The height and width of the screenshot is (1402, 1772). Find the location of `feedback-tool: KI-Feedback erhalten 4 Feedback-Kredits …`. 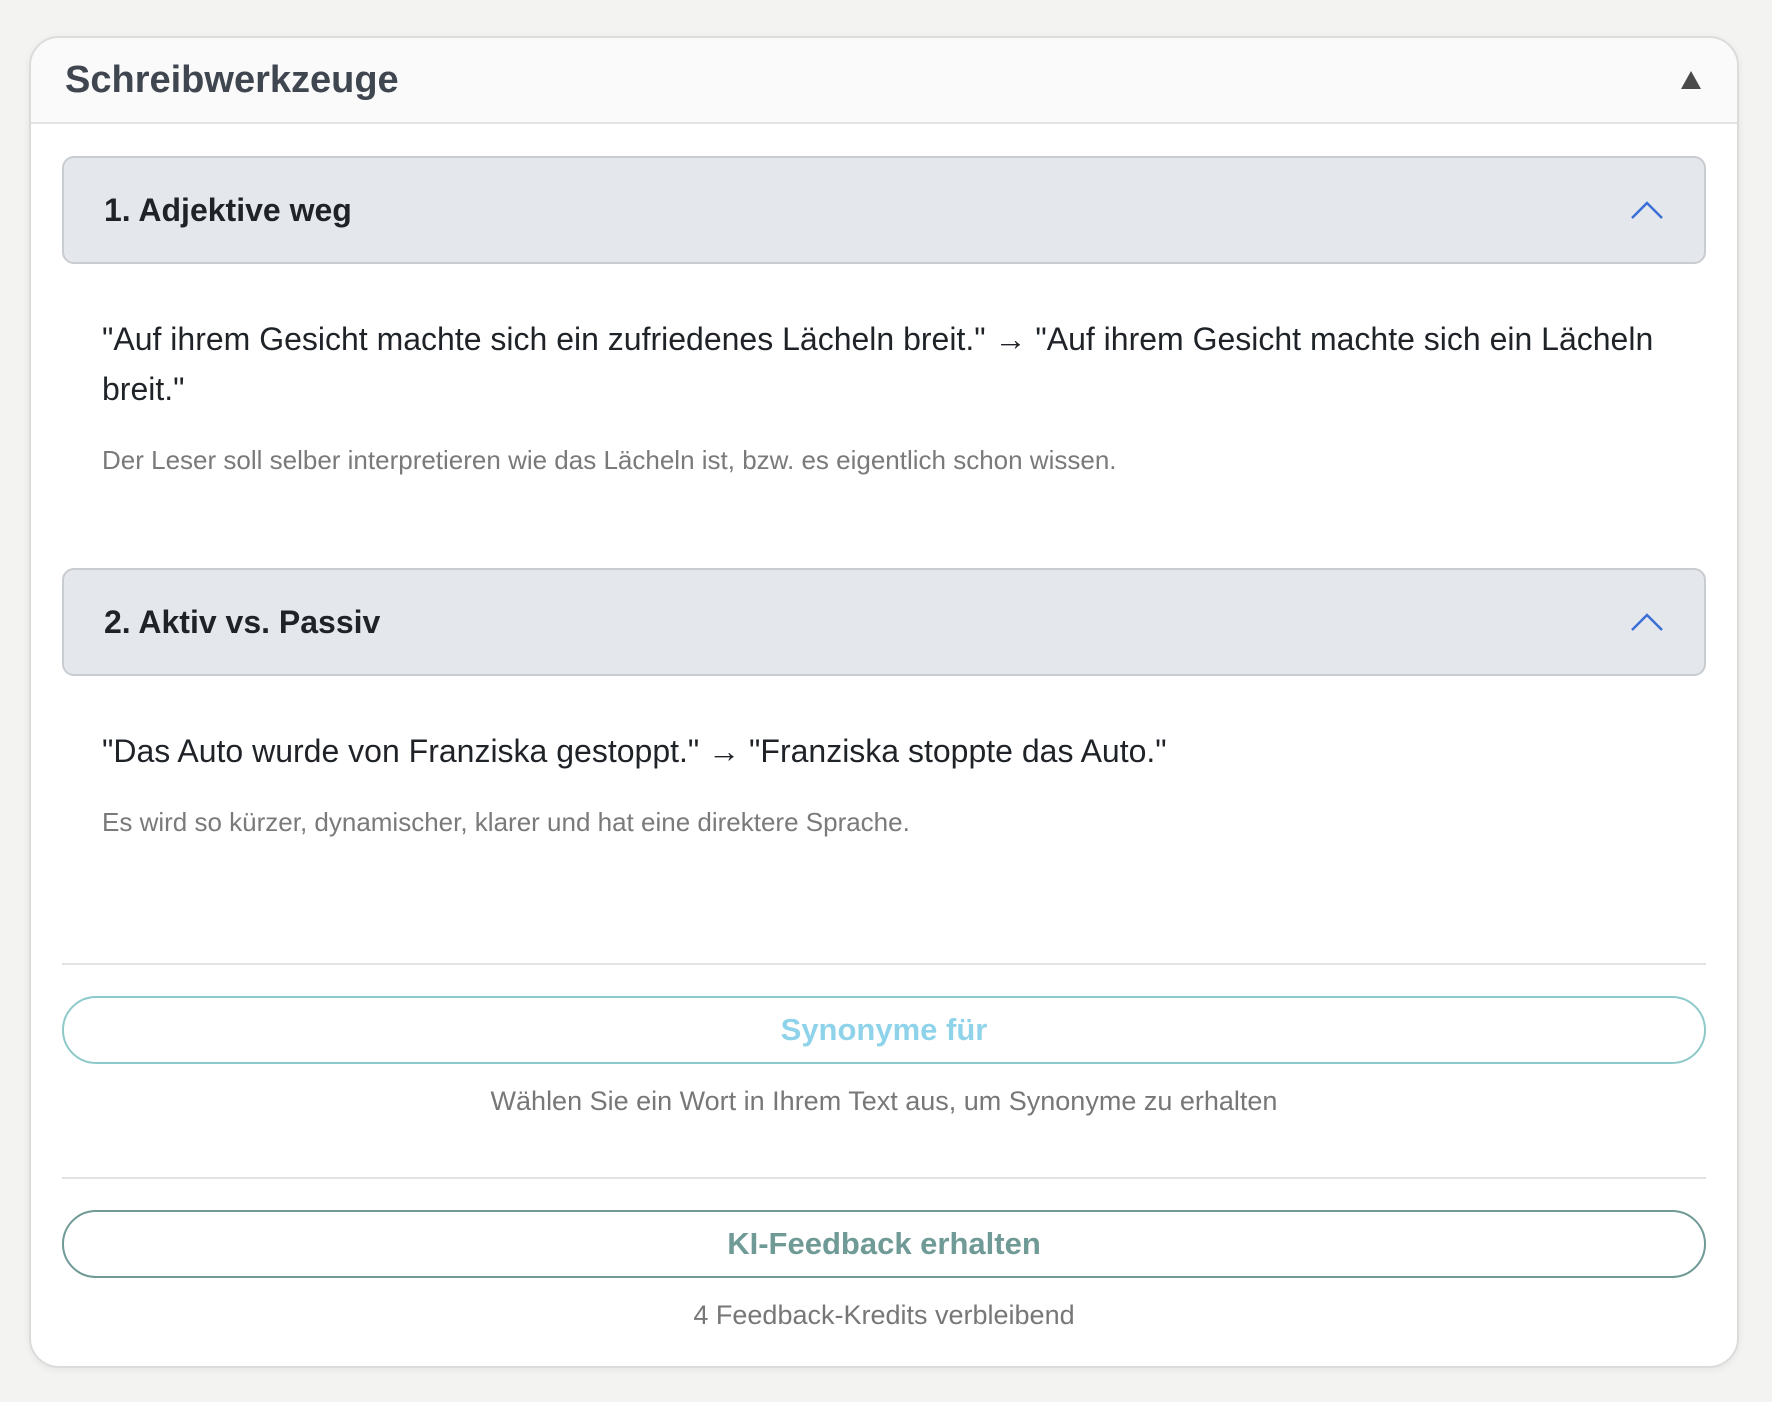

feedback-tool: KI-Feedback erhalten 4 Feedback-Kredits … is located at coordinates (884, 1255).